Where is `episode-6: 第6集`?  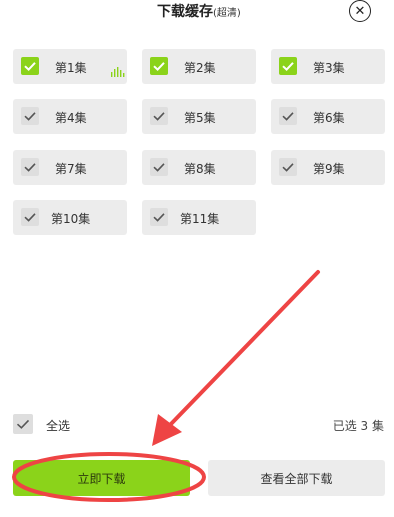 episode-6: 第6集 is located at coordinates (328, 116).